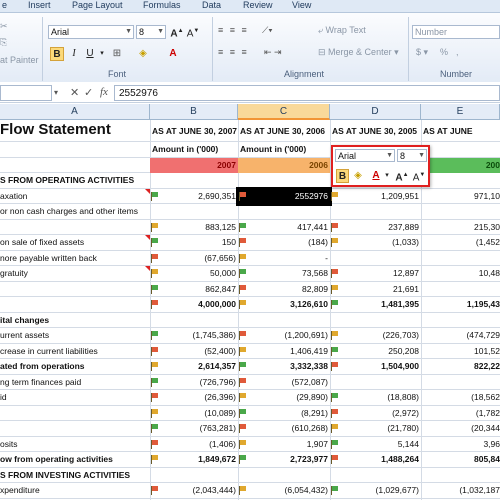 This screenshot has width=500, height=500. Describe the element at coordinates (193, 32) in the screenshot. I see `shrink-font-button: A▼` at that location.